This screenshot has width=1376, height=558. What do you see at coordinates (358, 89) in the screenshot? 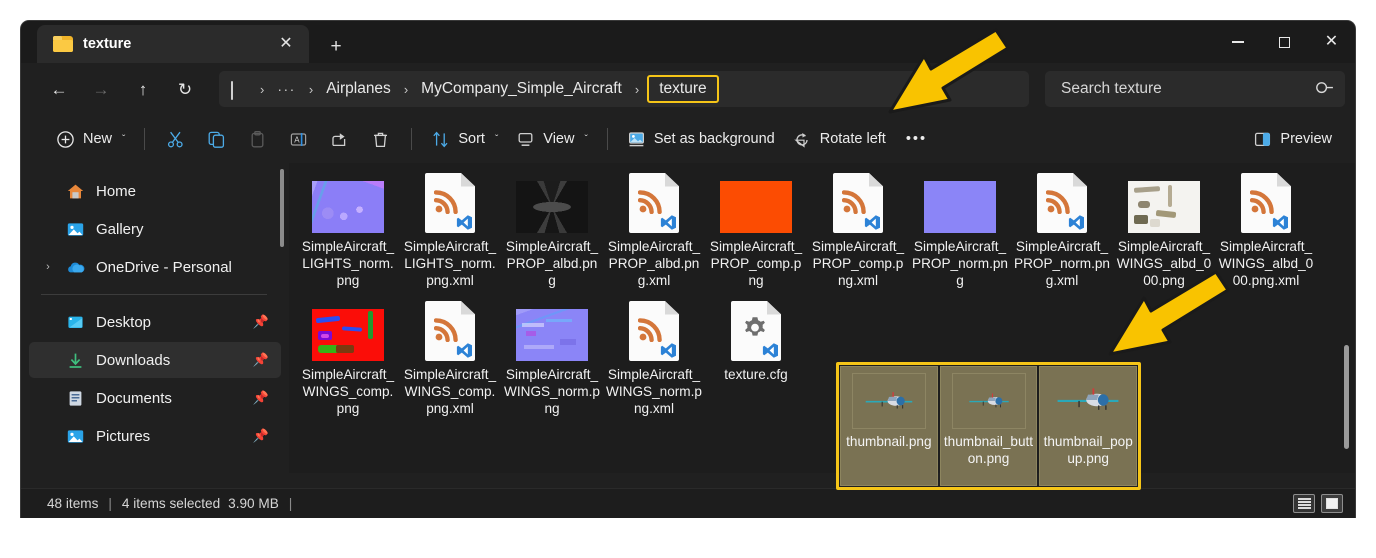
I see `breadcrumb-item-airplanes: Airplanes` at bounding box center [358, 89].